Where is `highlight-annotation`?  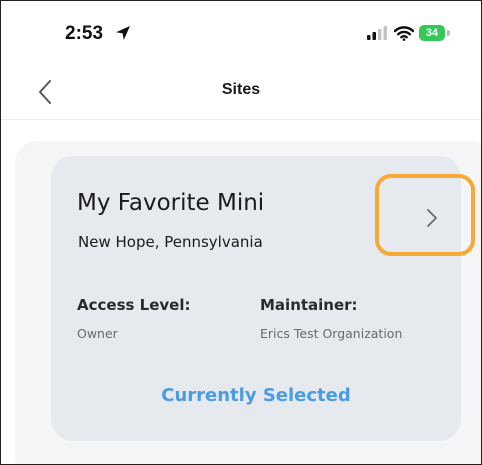 highlight-annotation is located at coordinates (425, 215).